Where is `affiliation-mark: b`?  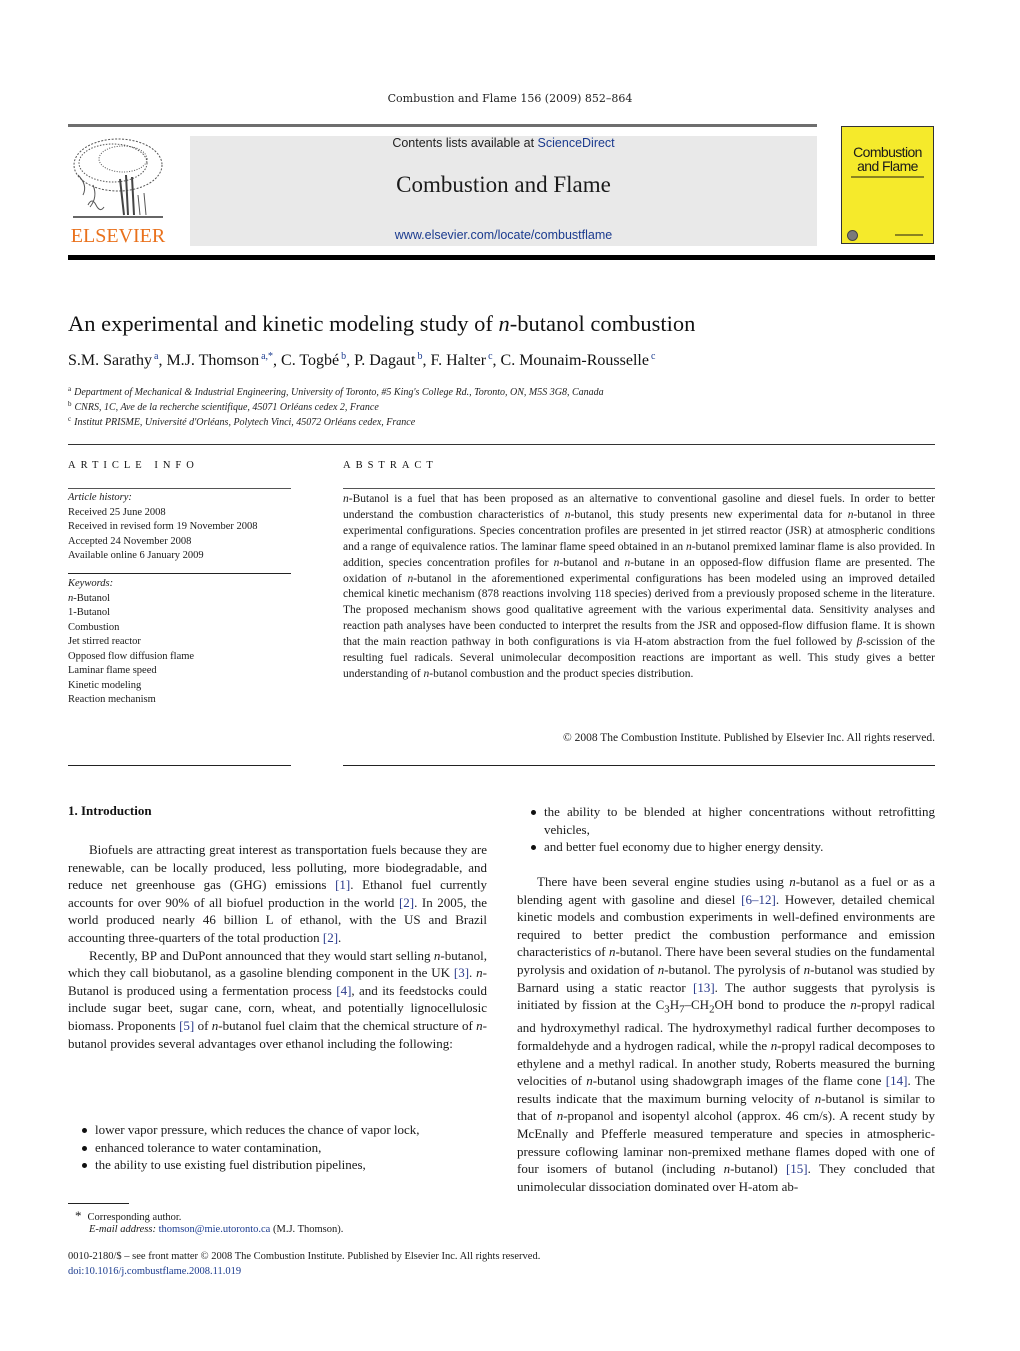
affiliation-mark: b is located at coordinates (70, 404).